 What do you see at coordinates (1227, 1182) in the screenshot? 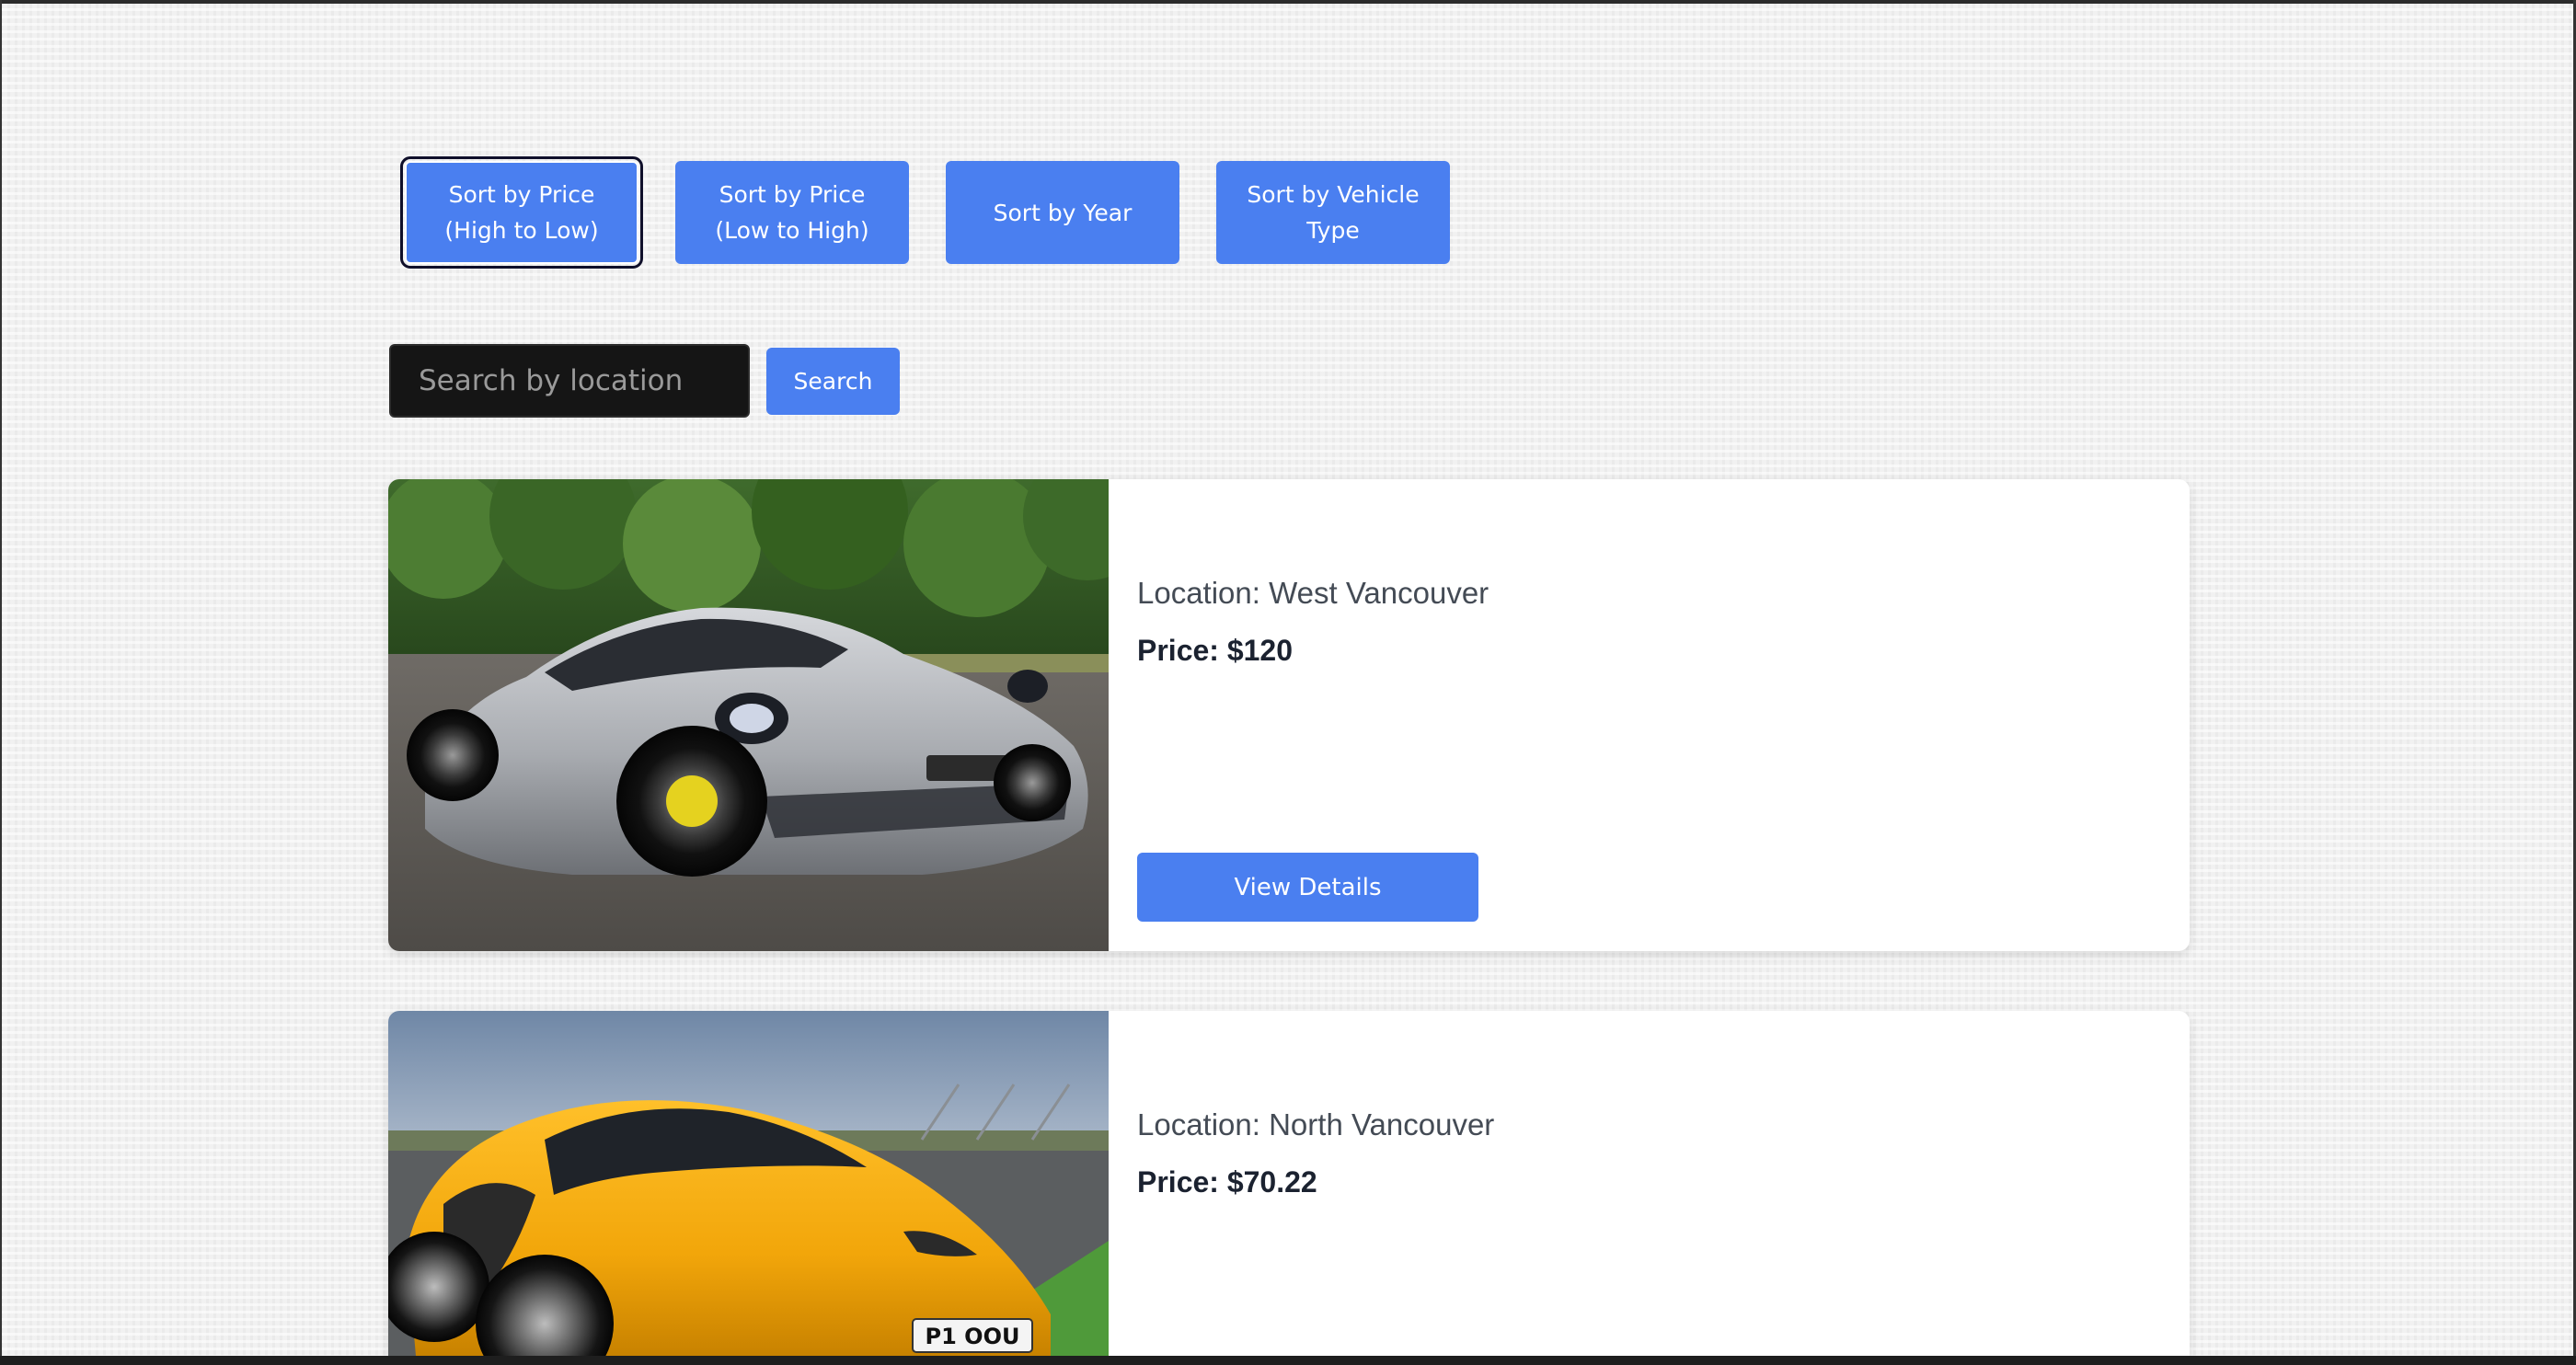
I see `listing-price: Price: $70.22` at bounding box center [1227, 1182].